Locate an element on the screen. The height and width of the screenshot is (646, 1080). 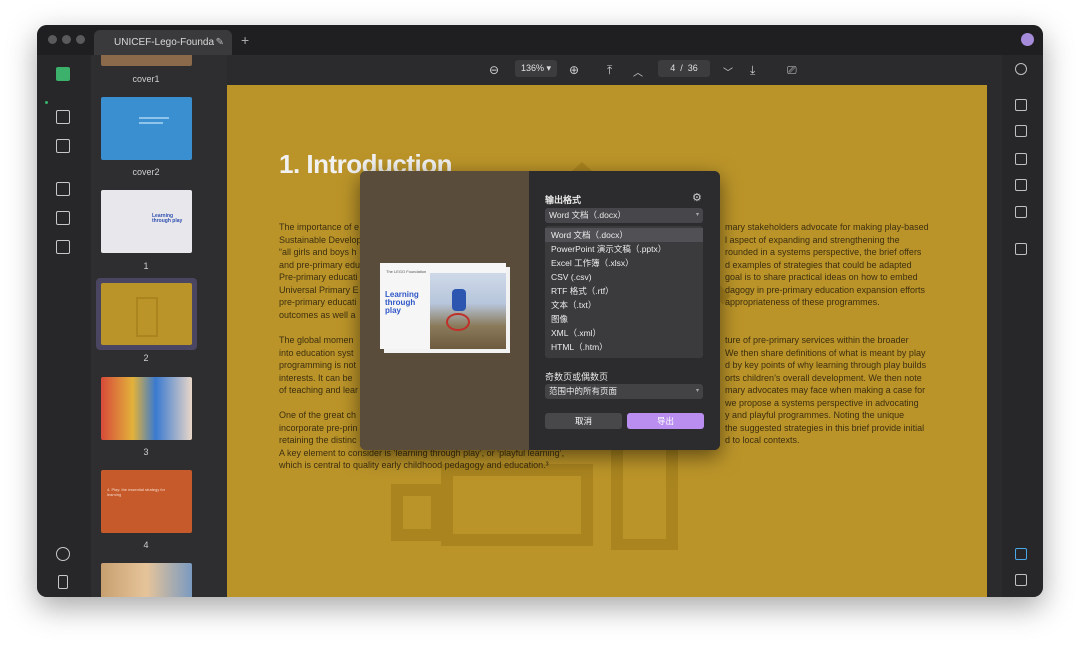
text-line: The importance of e is located at coordinates (319, 227).